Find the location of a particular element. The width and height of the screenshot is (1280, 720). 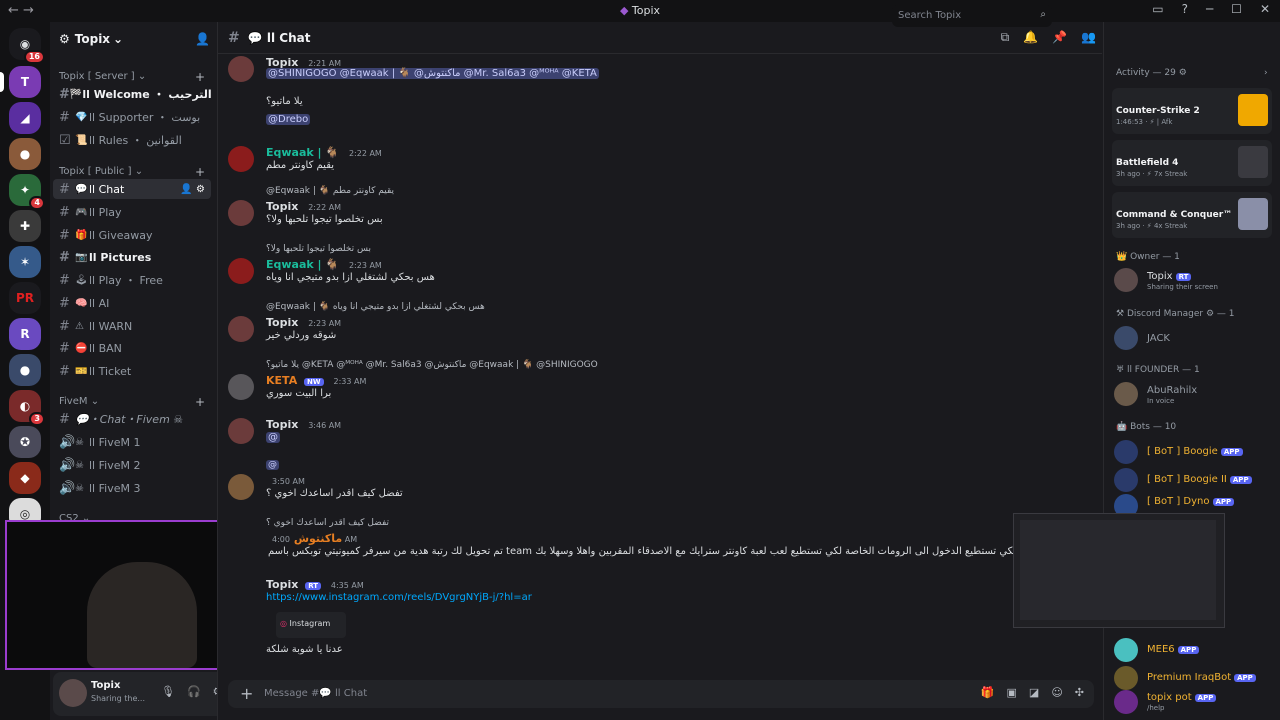

channel-play: # 🎮 ll Play is located at coordinates (132, 212).